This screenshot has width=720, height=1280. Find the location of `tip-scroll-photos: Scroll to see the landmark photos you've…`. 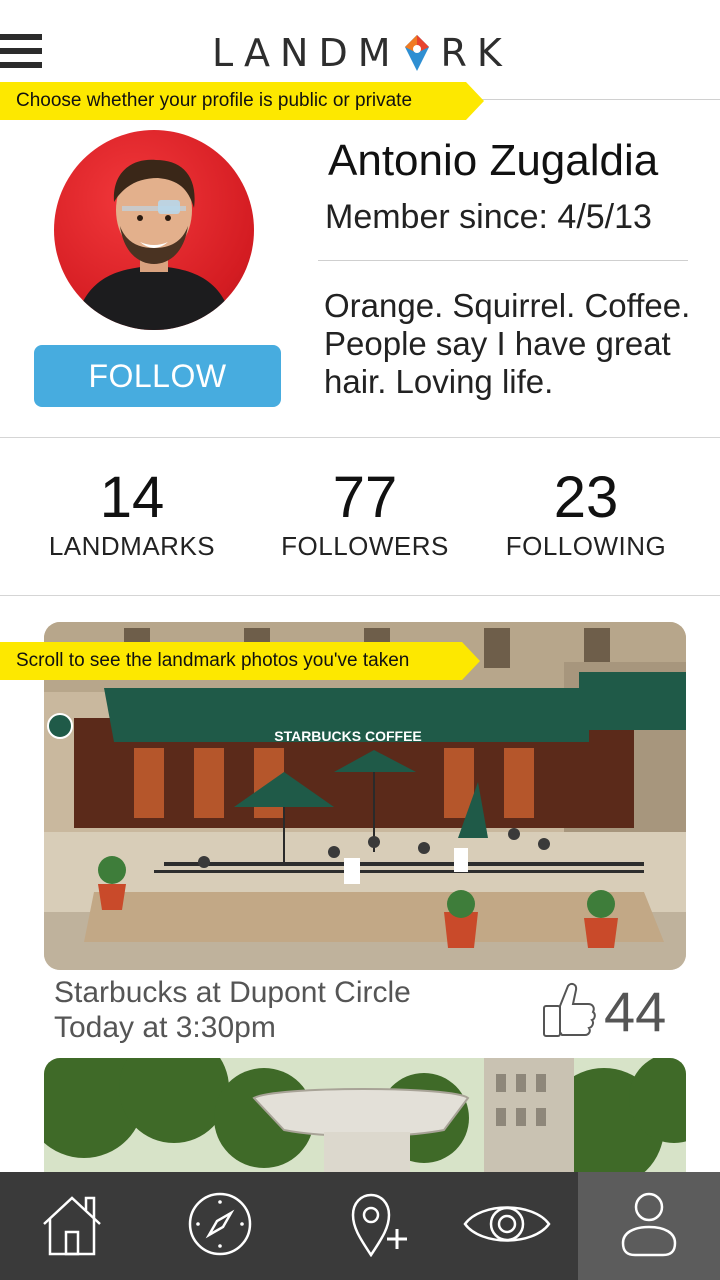

tip-scroll-photos: Scroll to see the landmark photos you've… is located at coordinates (240, 661).